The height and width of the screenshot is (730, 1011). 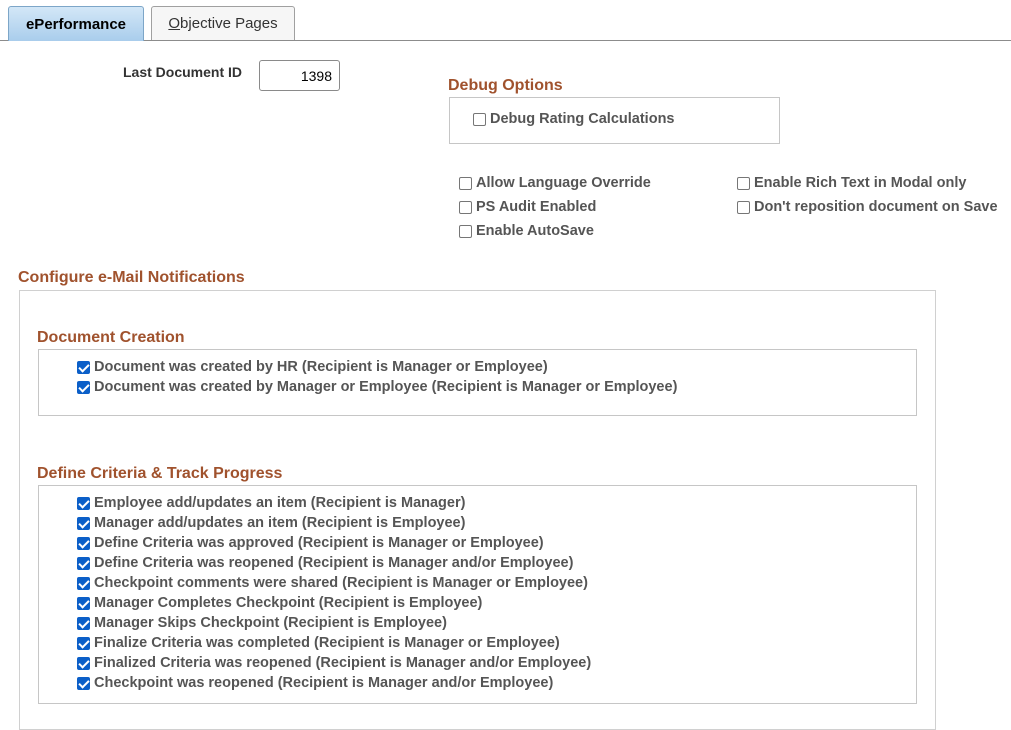 I want to click on email-notifications-title: Configure e-Mail Notifications, so click(x=131, y=277).